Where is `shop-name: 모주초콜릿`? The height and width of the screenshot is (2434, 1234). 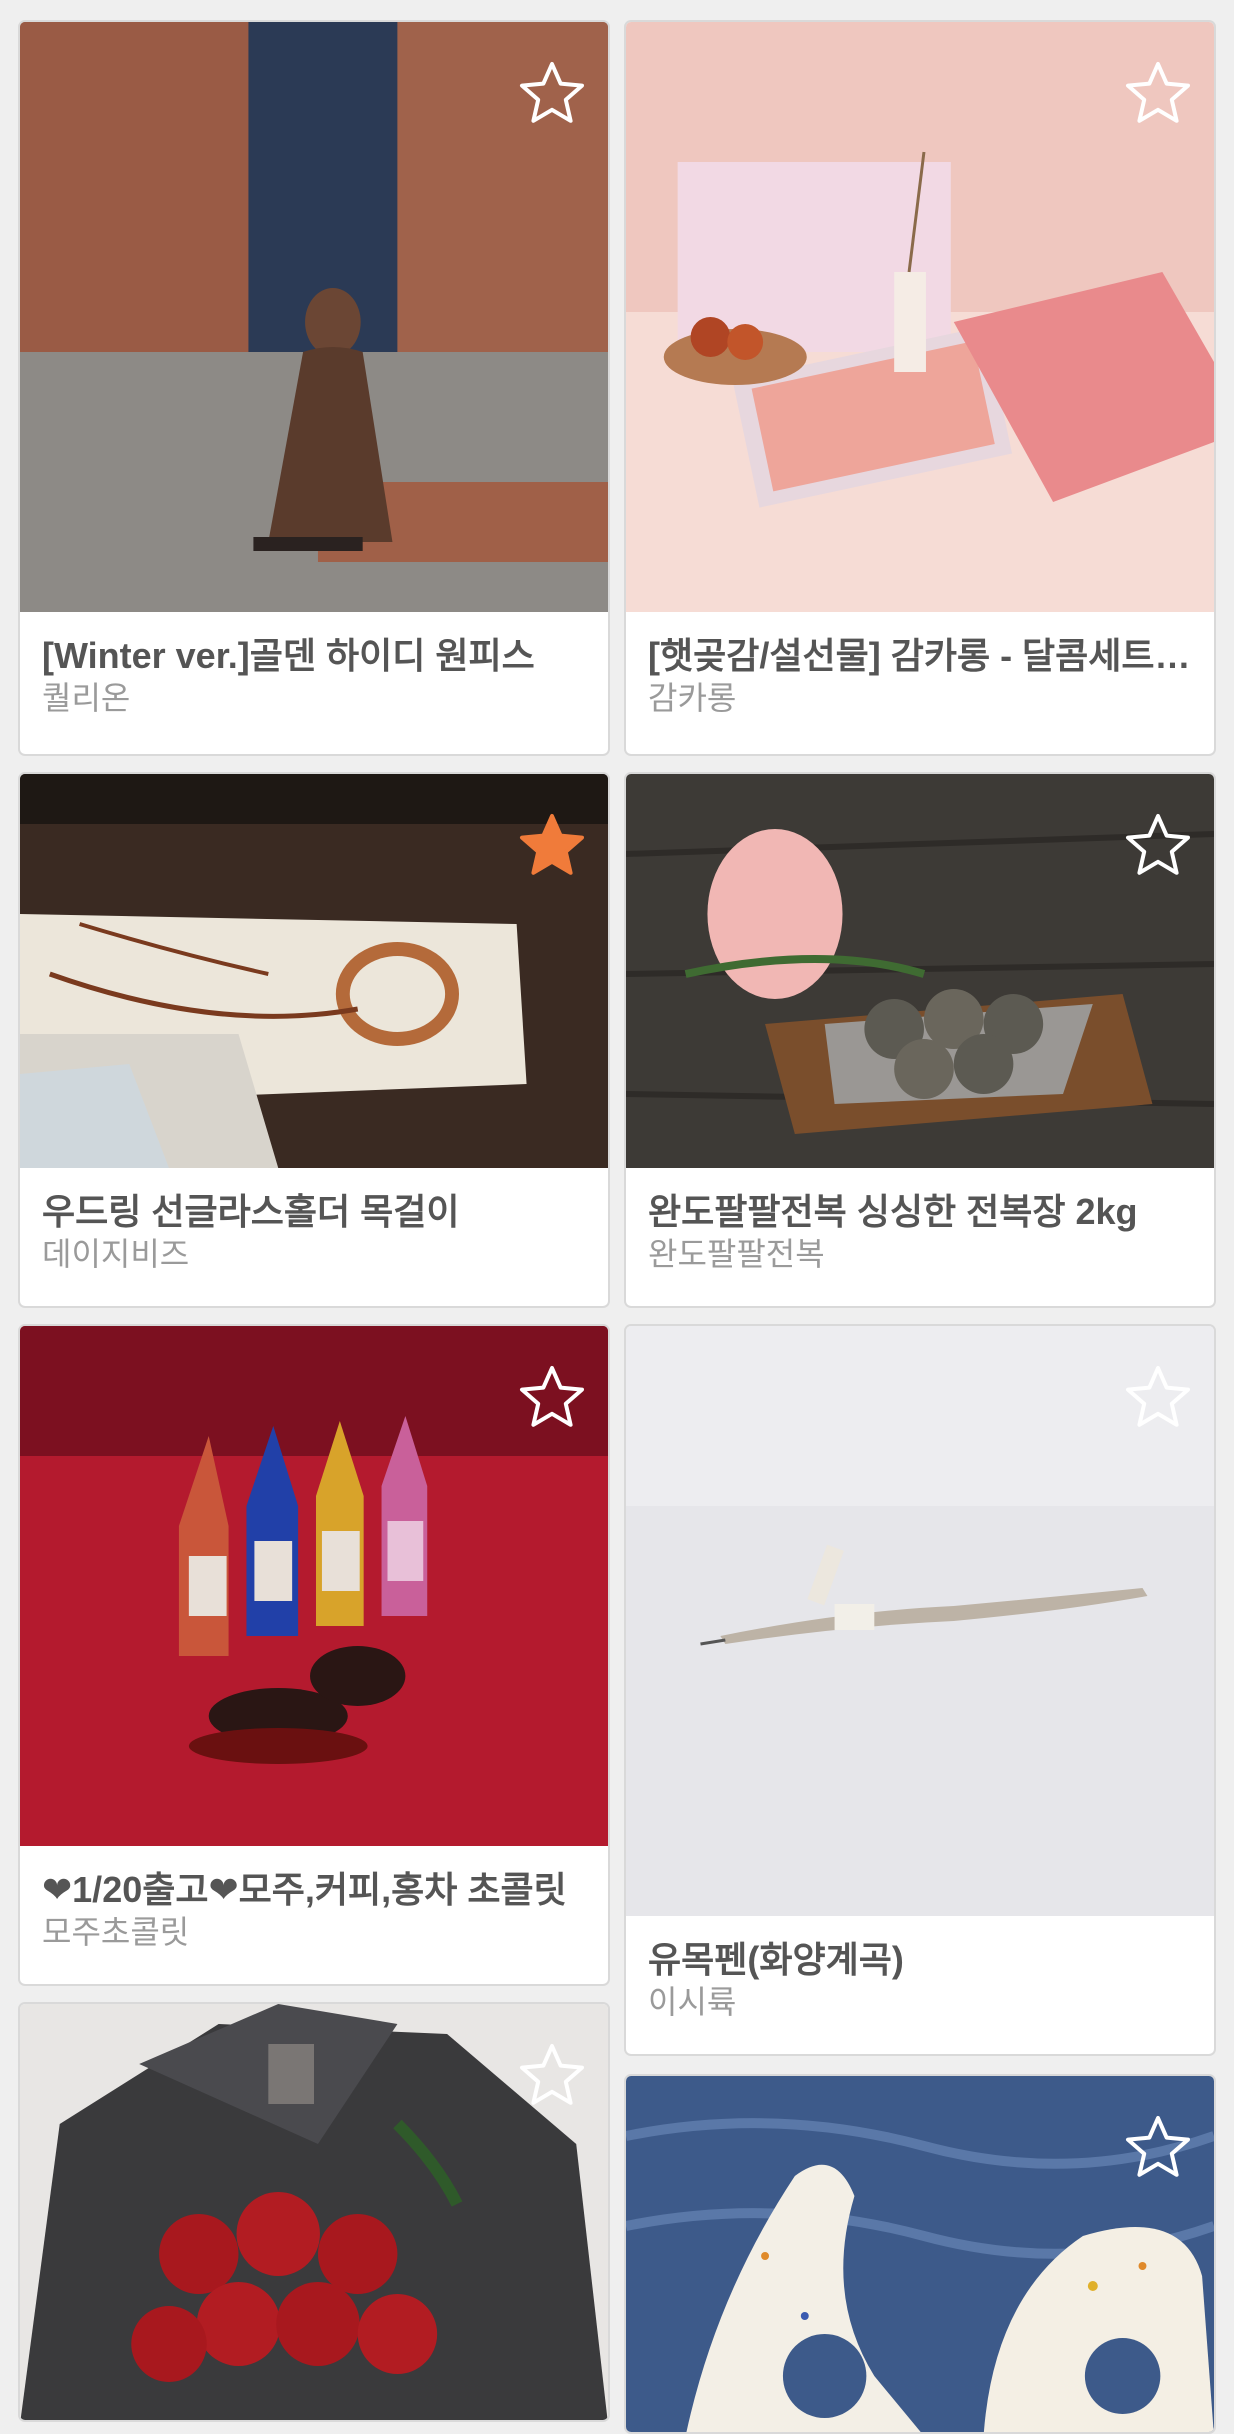 shop-name: 모주초콜릿 is located at coordinates (314, 1932).